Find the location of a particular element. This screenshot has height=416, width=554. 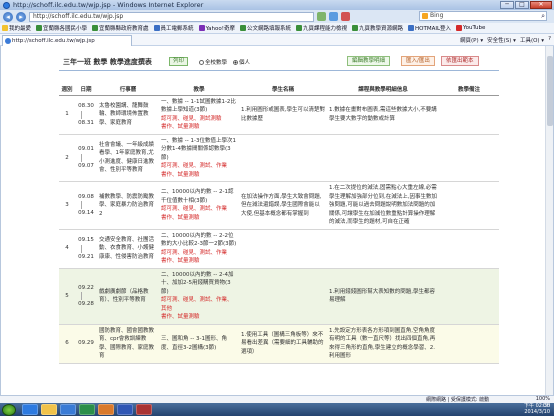

pdf-taskbar-icon is located at coordinates (144, 409).